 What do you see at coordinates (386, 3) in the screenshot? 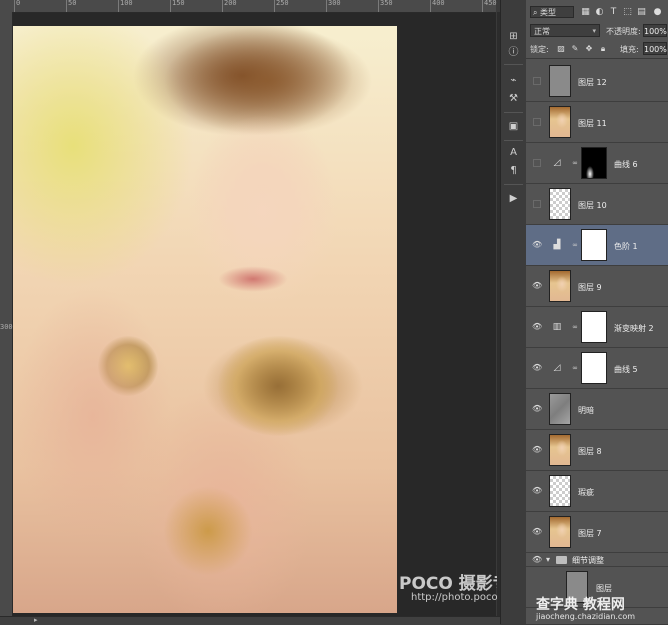
I see `ruler-label: 350` at bounding box center [386, 3].